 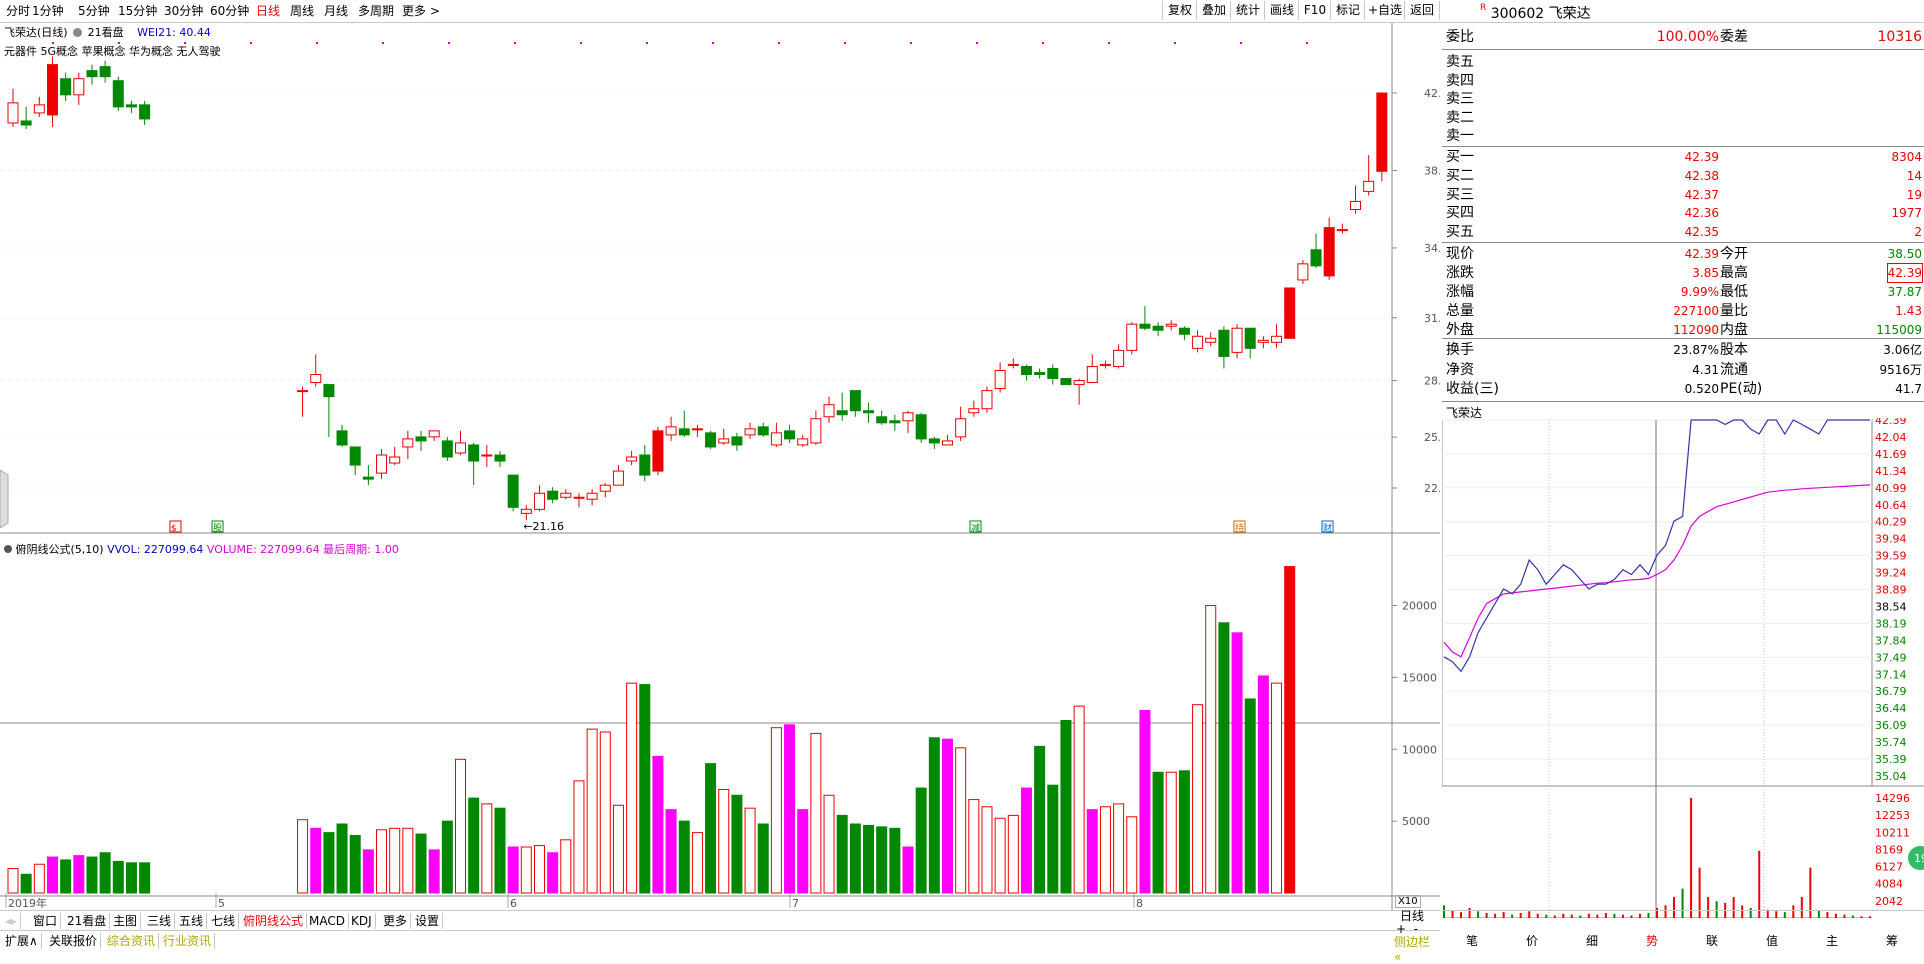 What do you see at coordinates (1772, 941) in the screenshot?
I see `side-tab-5: 值` at bounding box center [1772, 941].